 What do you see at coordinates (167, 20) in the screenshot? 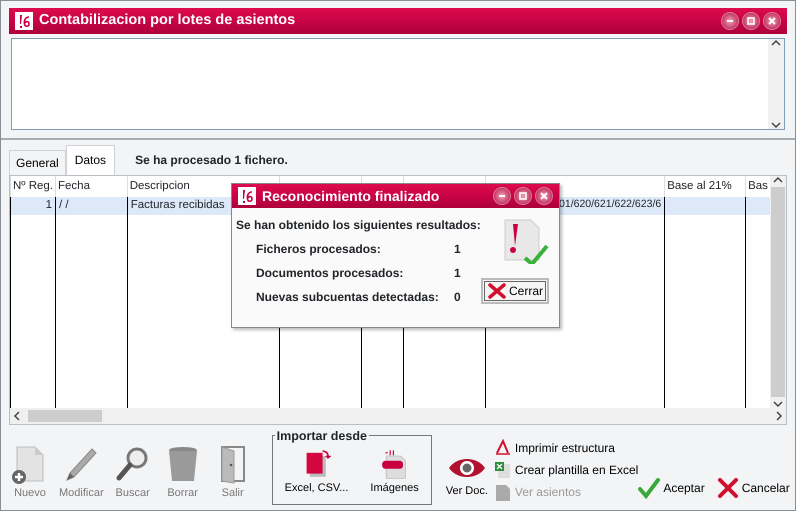
I see `window-title: Contabilizacion por lotes de asientos` at bounding box center [167, 20].